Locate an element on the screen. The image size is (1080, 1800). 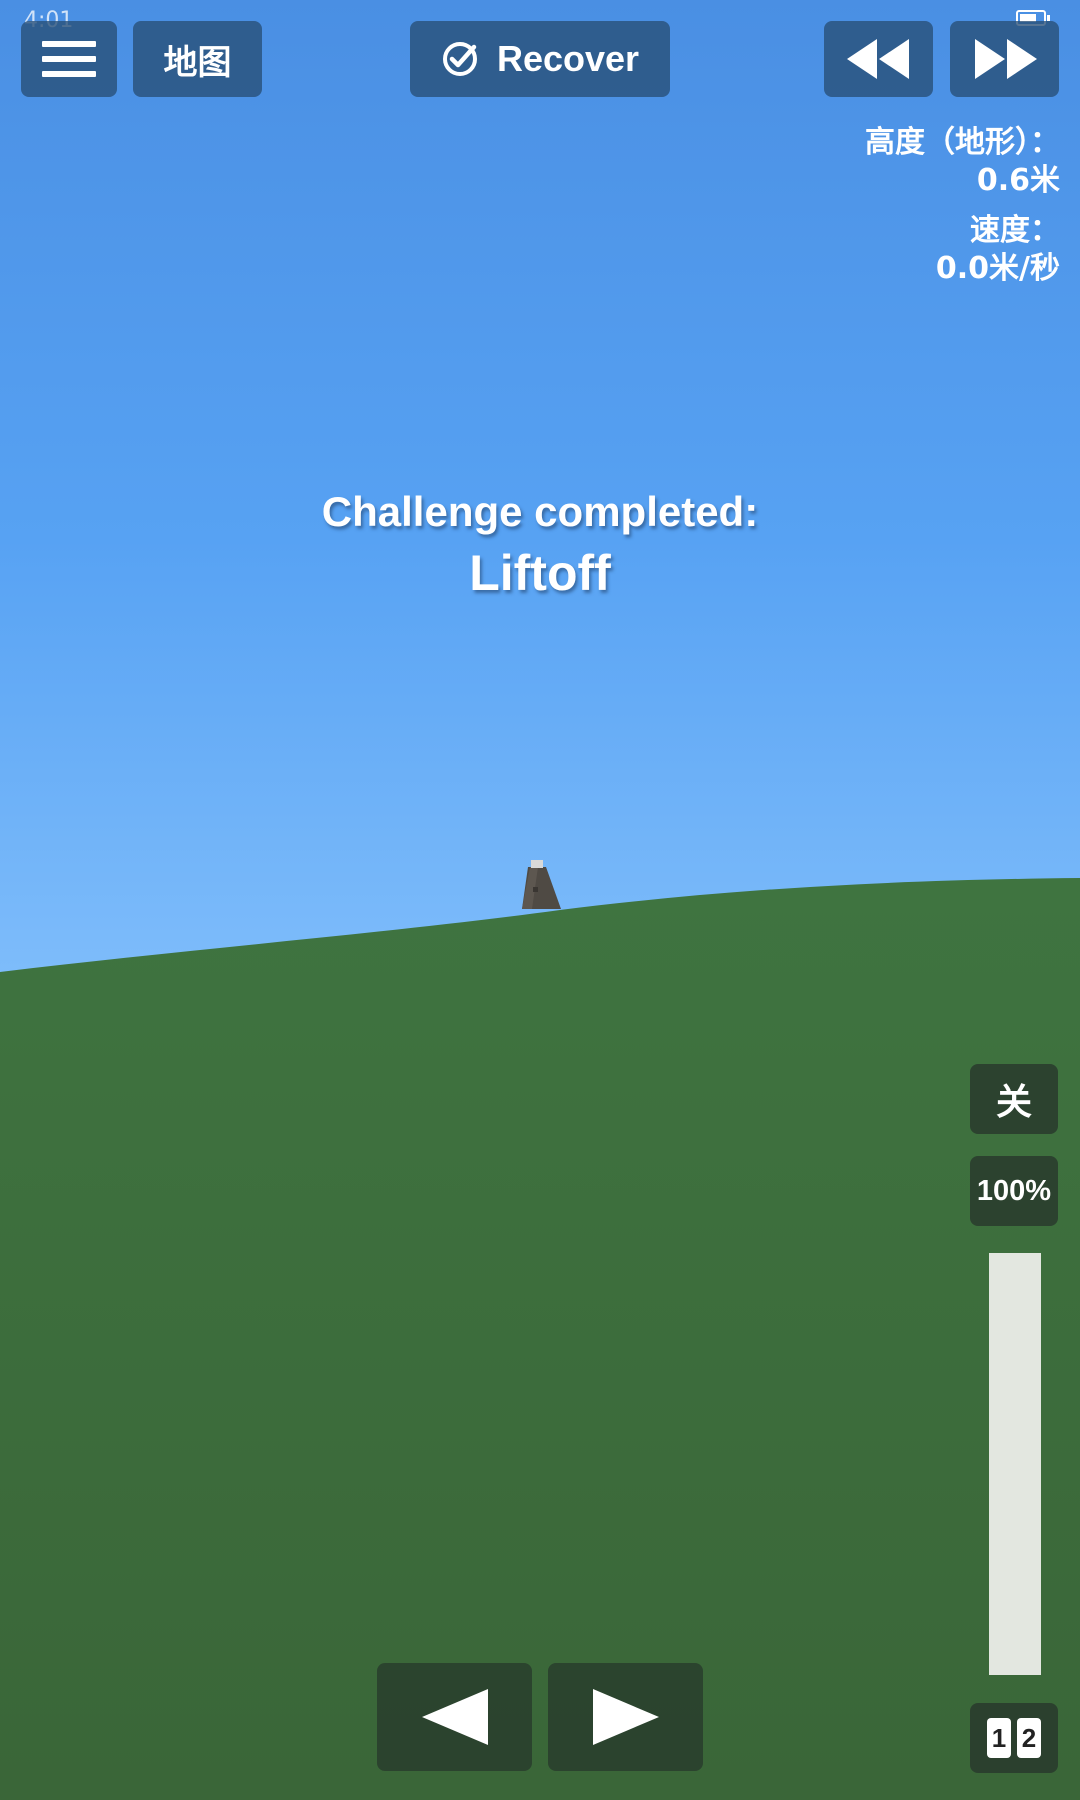
stage-digit-2: 2 is located at coordinates (1029, 1738).